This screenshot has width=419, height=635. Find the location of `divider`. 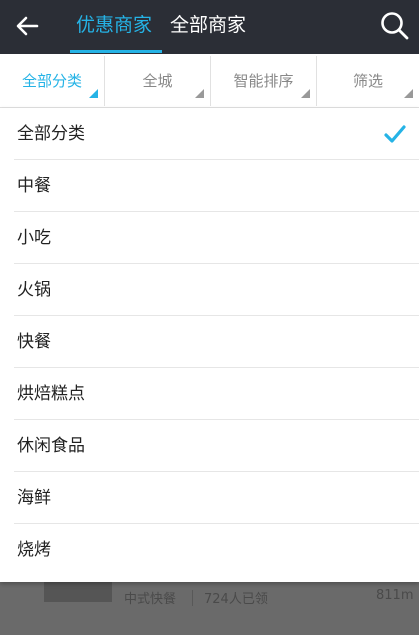

divider is located at coordinates (192, 598).